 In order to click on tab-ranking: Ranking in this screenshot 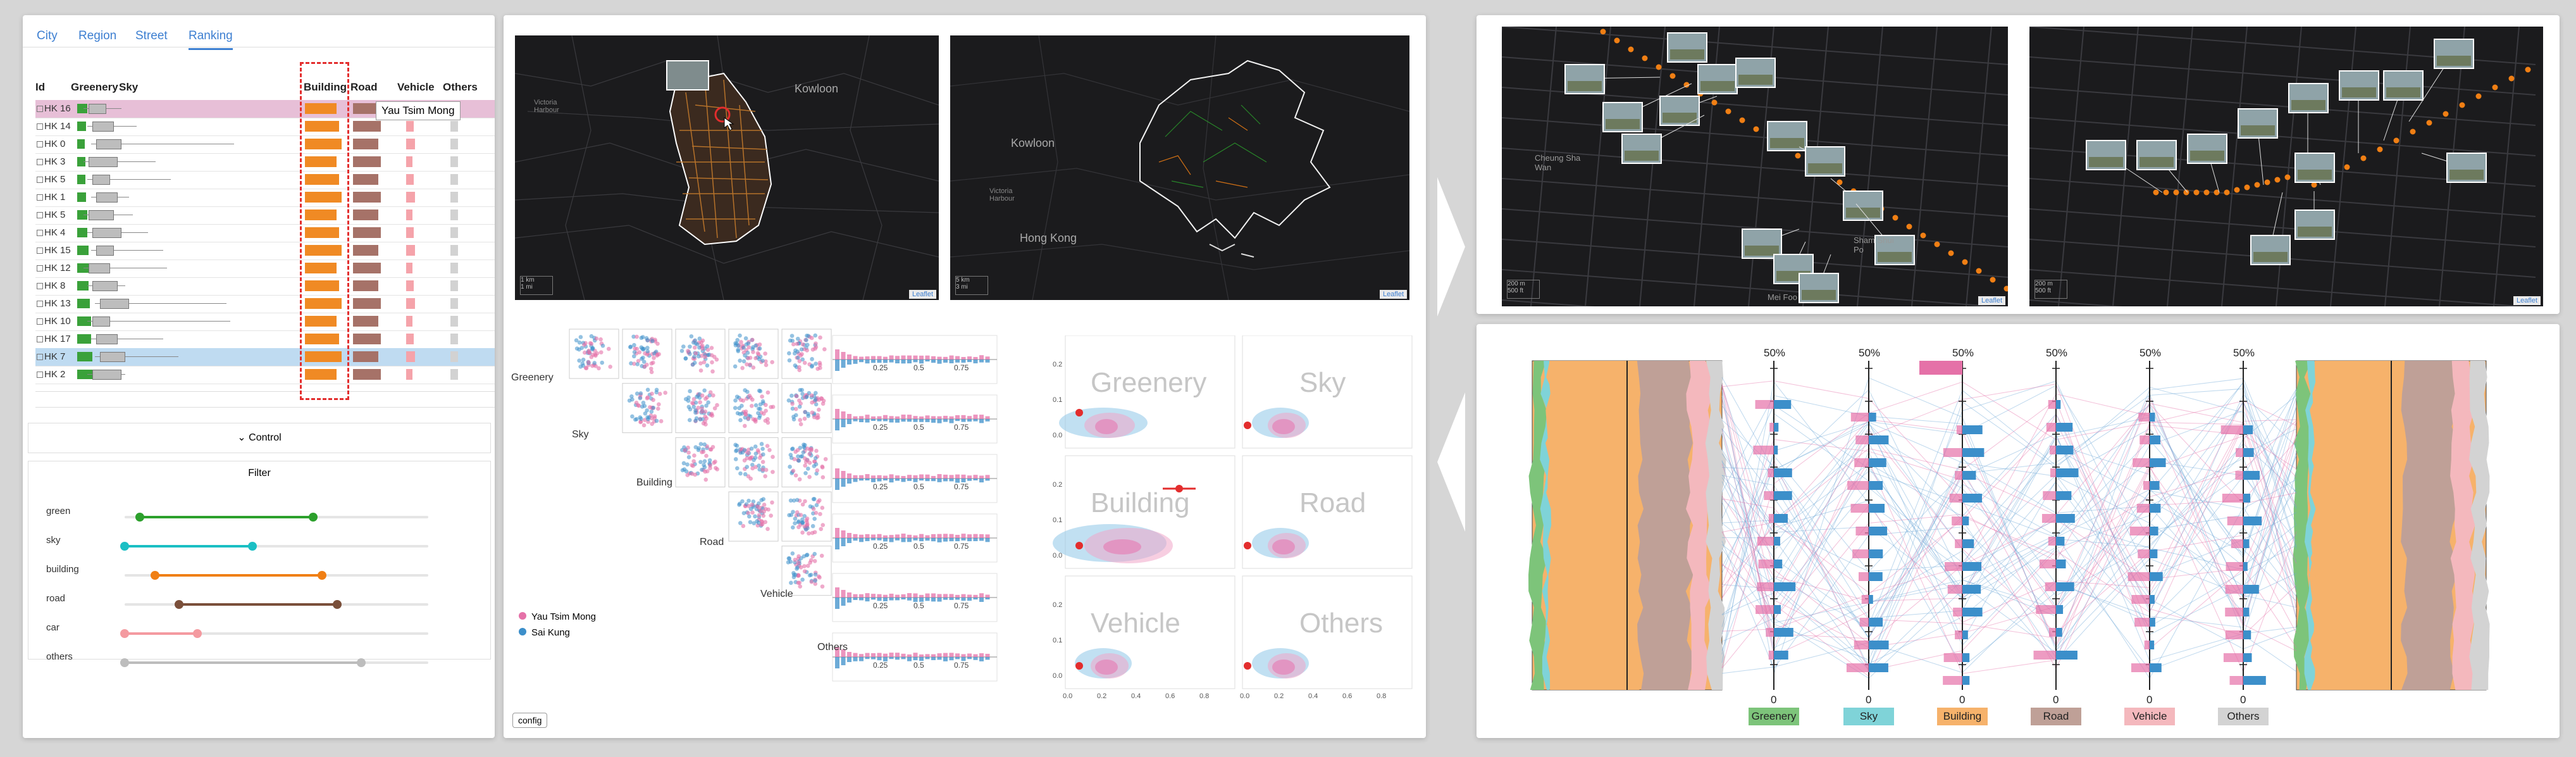, I will do `click(211, 39)`.